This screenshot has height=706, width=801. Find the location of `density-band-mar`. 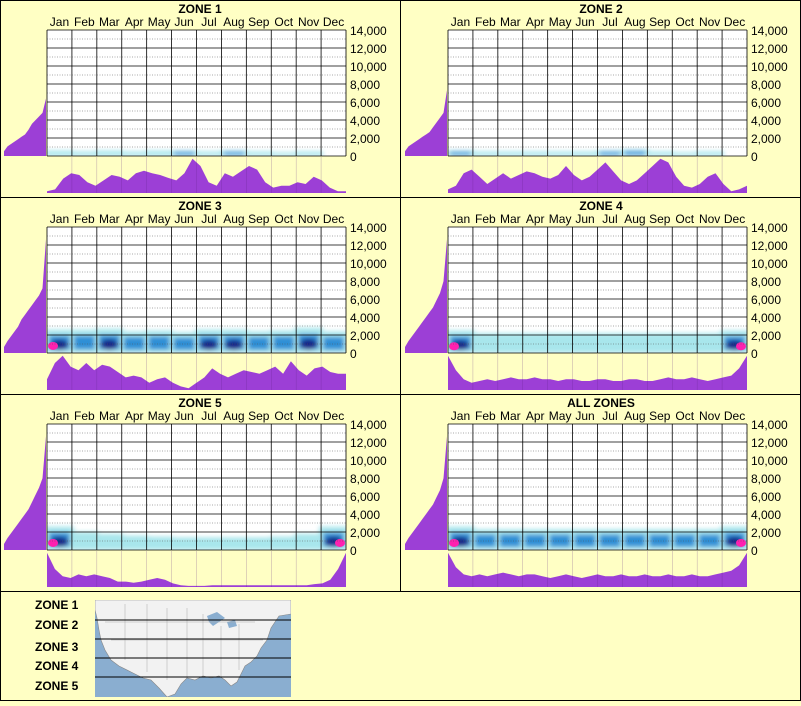

density-band-mar is located at coordinates (510, 343).